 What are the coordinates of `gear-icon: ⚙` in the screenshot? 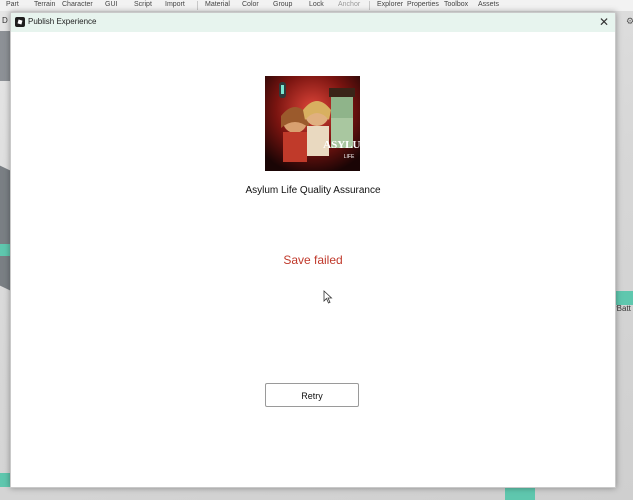 It's located at (629, 21).